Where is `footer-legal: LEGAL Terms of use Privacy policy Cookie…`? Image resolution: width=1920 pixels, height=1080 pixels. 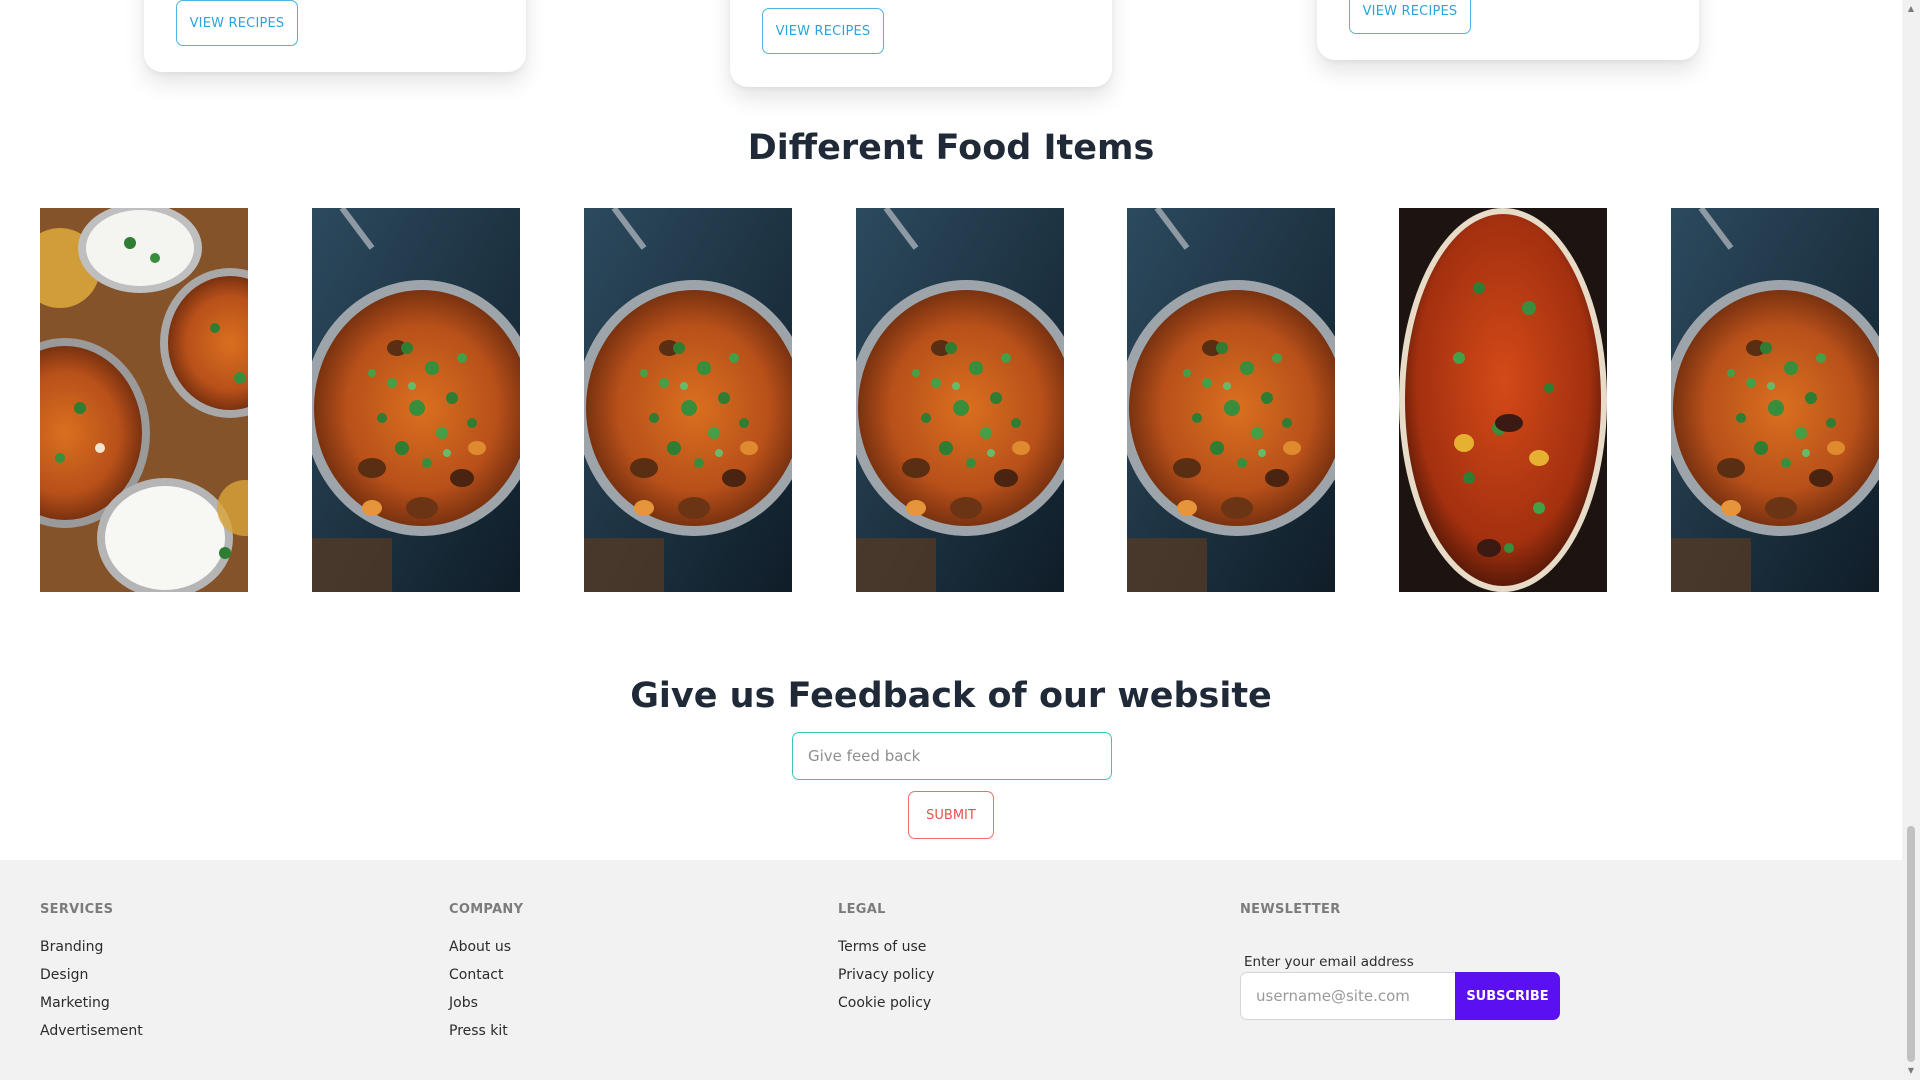 footer-legal: LEGAL Terms of use Privacy policy Cookie… is located at coordinates (886, 962).